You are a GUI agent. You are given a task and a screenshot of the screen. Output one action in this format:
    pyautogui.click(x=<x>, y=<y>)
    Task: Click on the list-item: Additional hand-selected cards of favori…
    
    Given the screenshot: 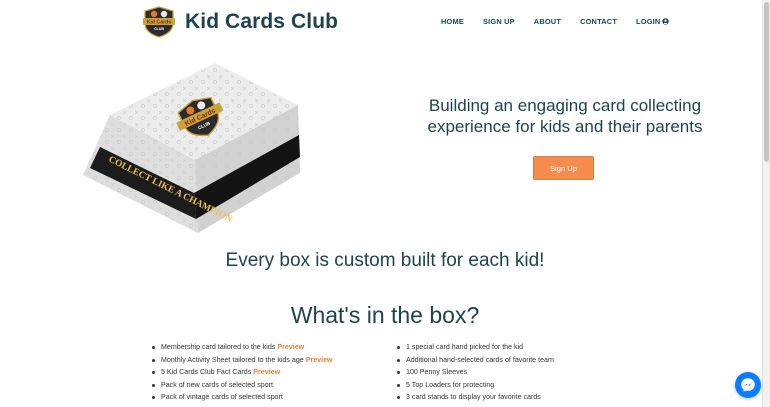 What is the action you would take?
    pyautogui.click(x=475, y=360)
    